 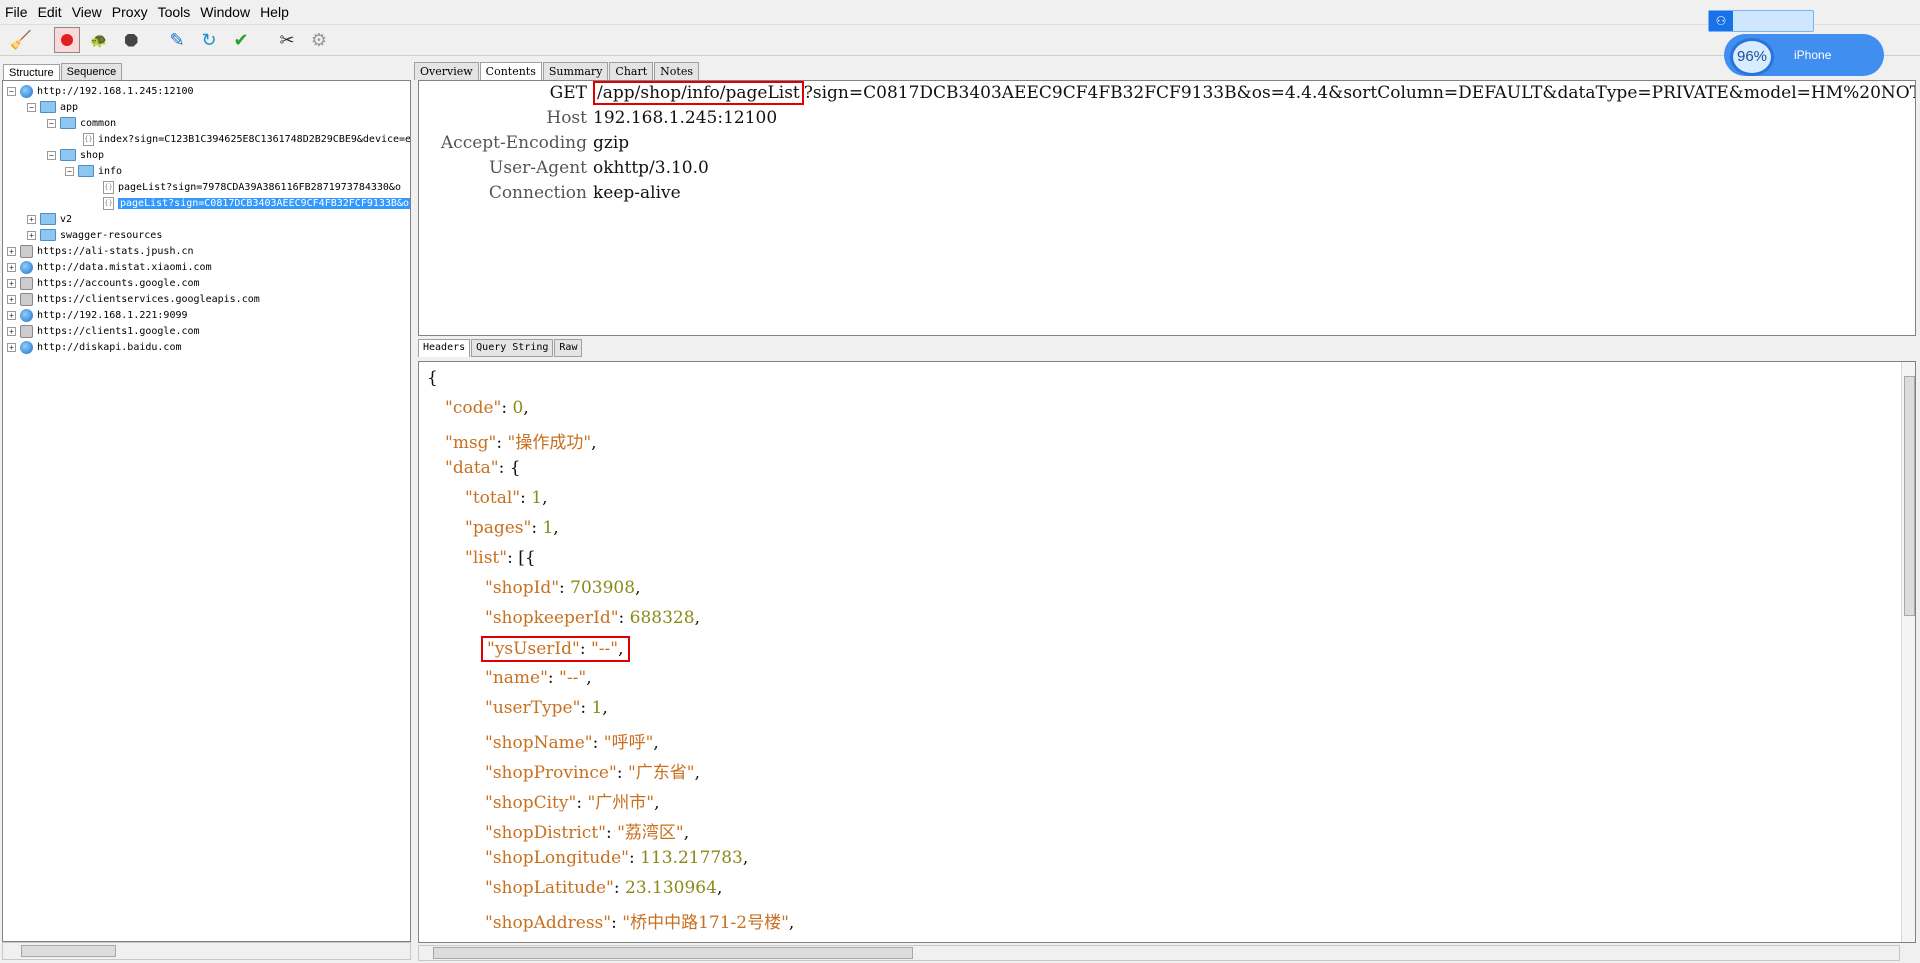 I want to click on json-line: {, so click(x=432, y=378).